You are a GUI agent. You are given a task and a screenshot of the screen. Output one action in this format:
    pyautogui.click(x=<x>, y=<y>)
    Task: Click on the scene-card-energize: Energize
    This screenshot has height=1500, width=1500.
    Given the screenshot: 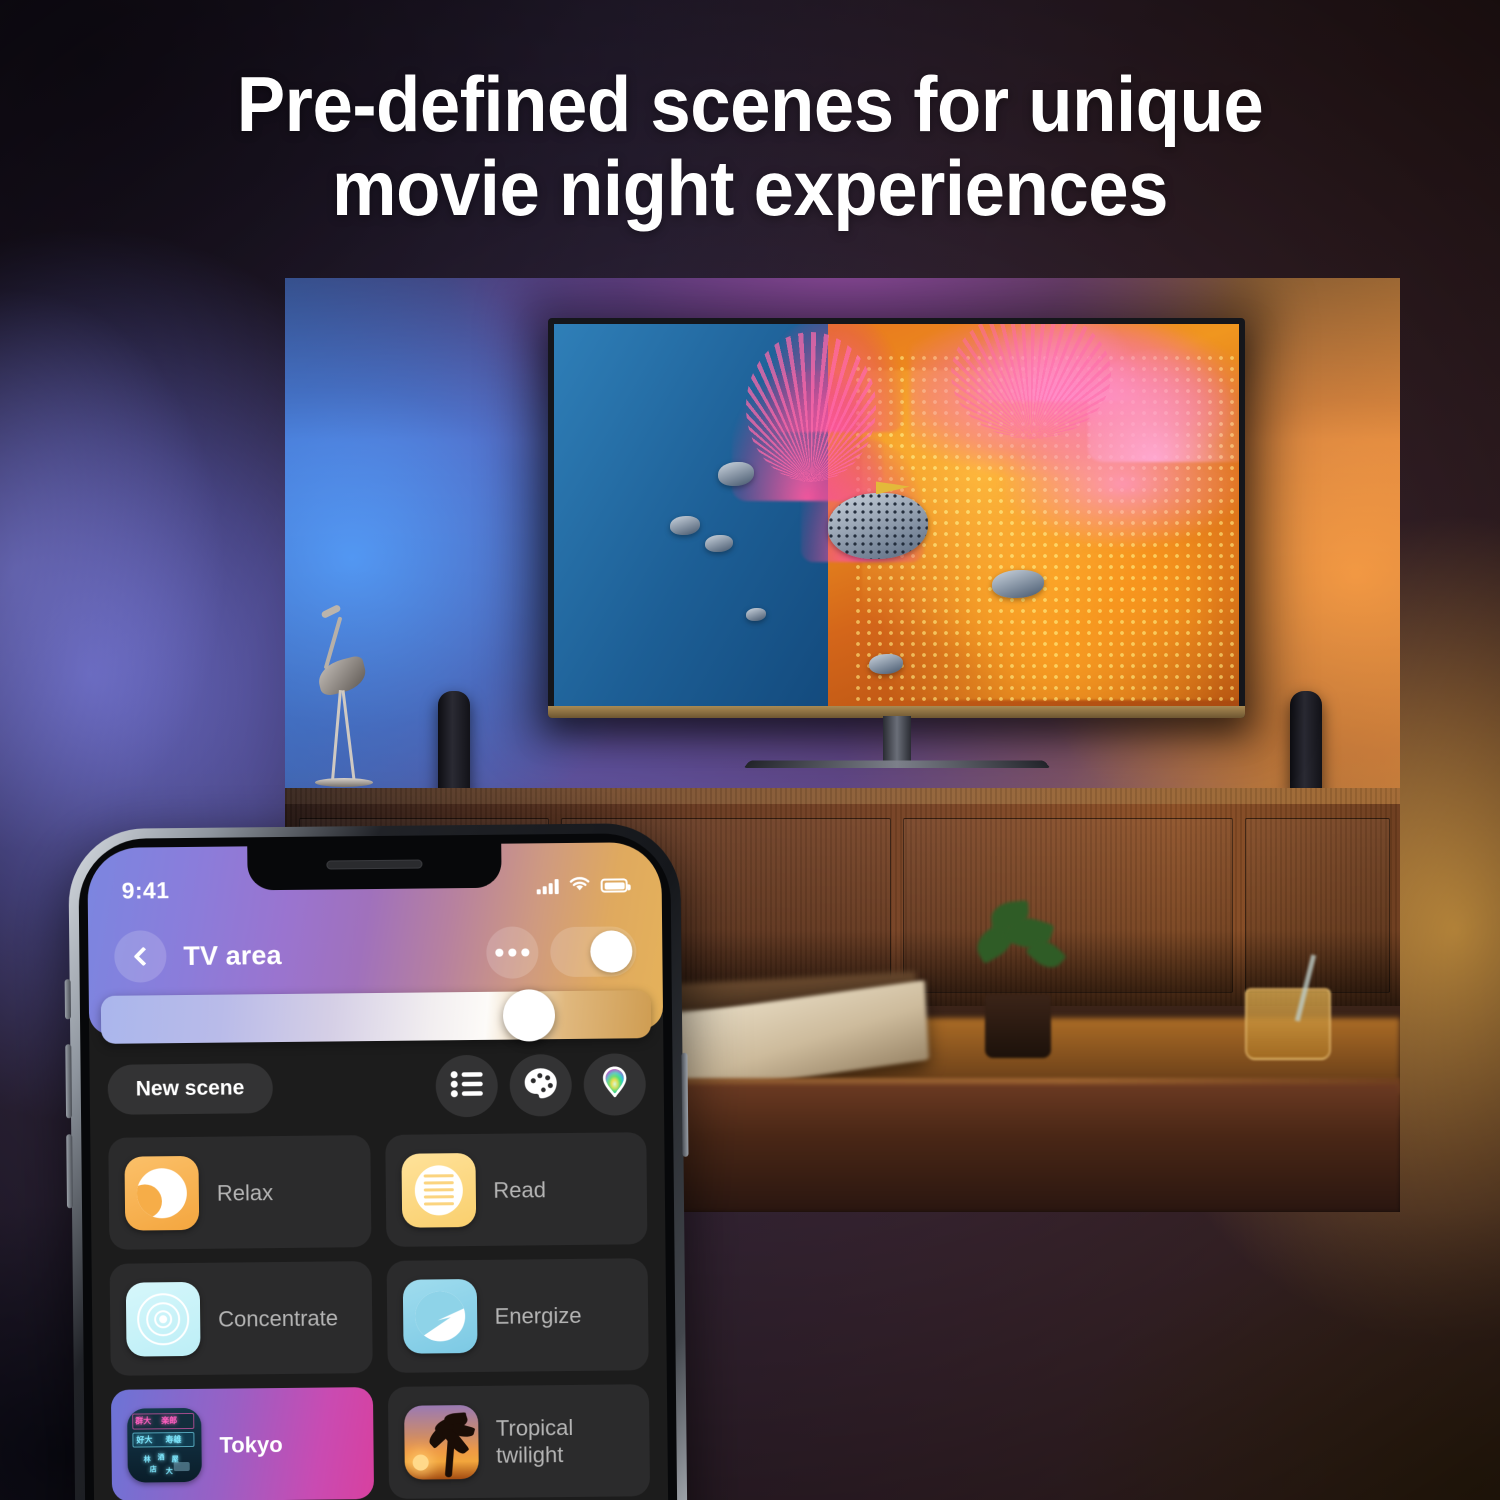 What is the action you would take?
    pyautogui.click(x=517, y=1315)
    